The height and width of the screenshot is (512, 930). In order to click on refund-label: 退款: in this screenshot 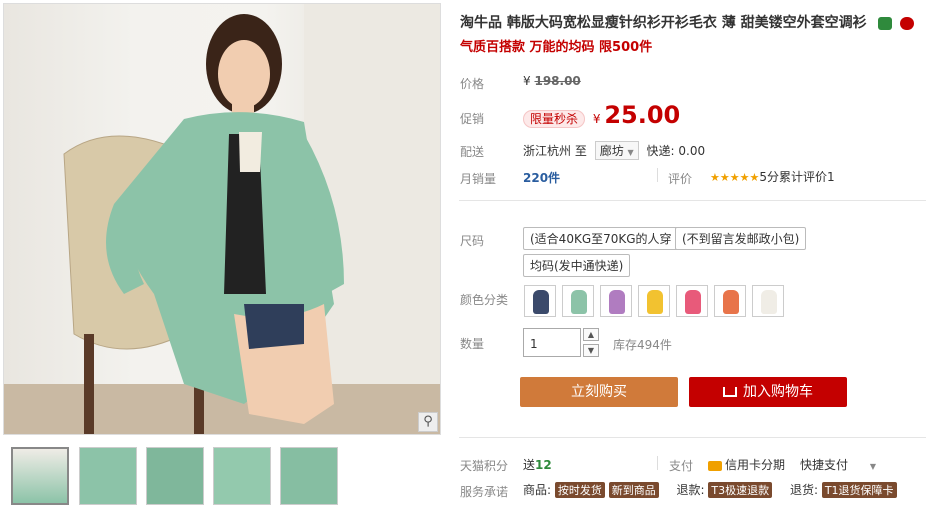, I will do `click(690, 490)`.